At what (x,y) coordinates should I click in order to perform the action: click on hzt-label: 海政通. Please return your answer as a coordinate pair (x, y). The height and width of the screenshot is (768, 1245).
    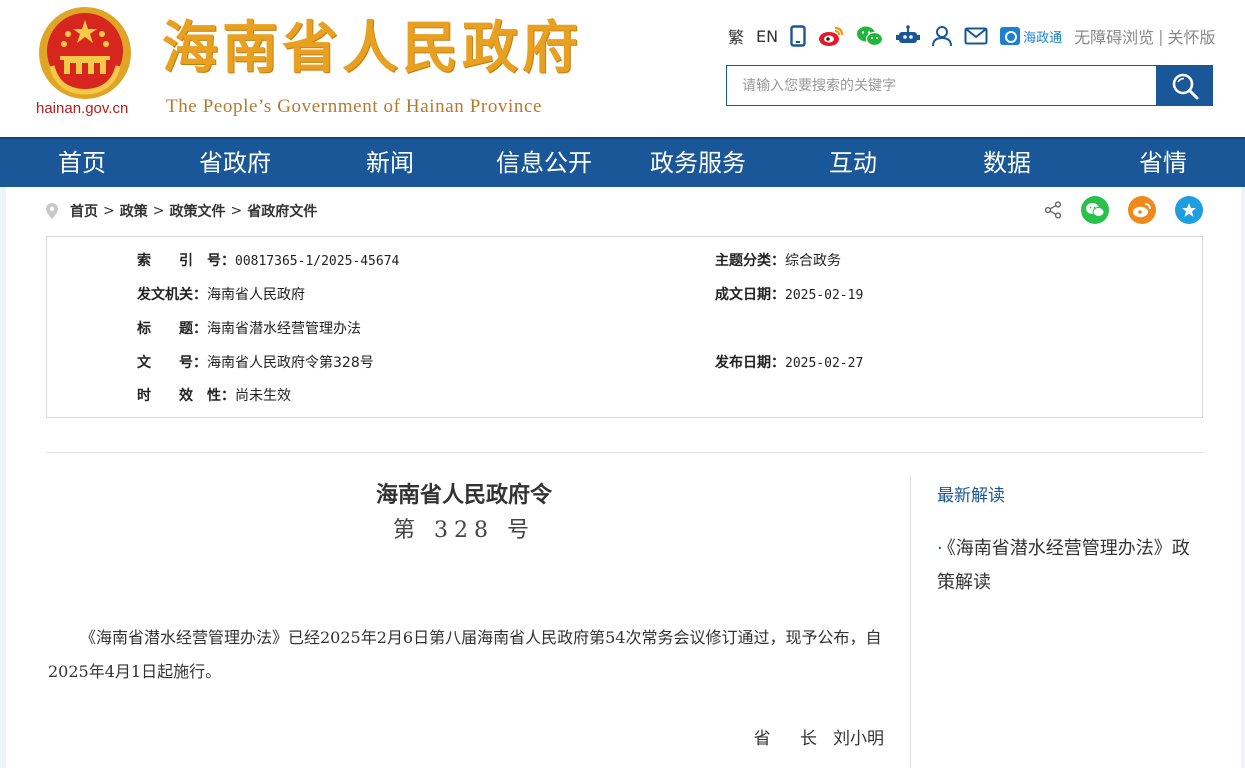
    Looking at the image, I should click on (1043, 38).